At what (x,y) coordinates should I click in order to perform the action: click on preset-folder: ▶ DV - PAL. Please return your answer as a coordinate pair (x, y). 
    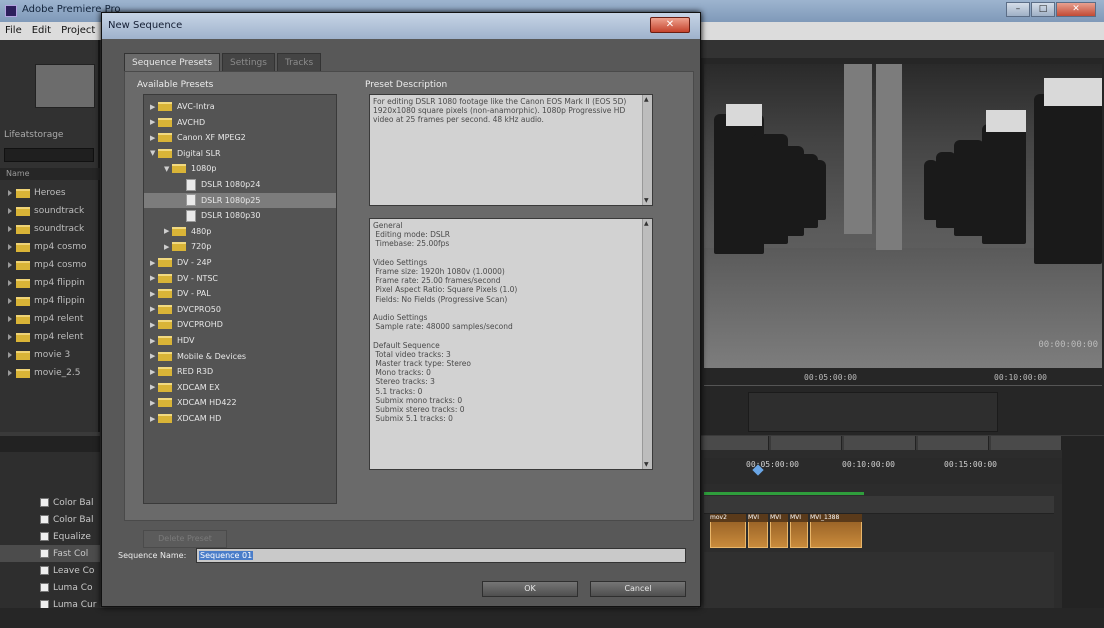
    Looking at the image, I should click on (240, 293).